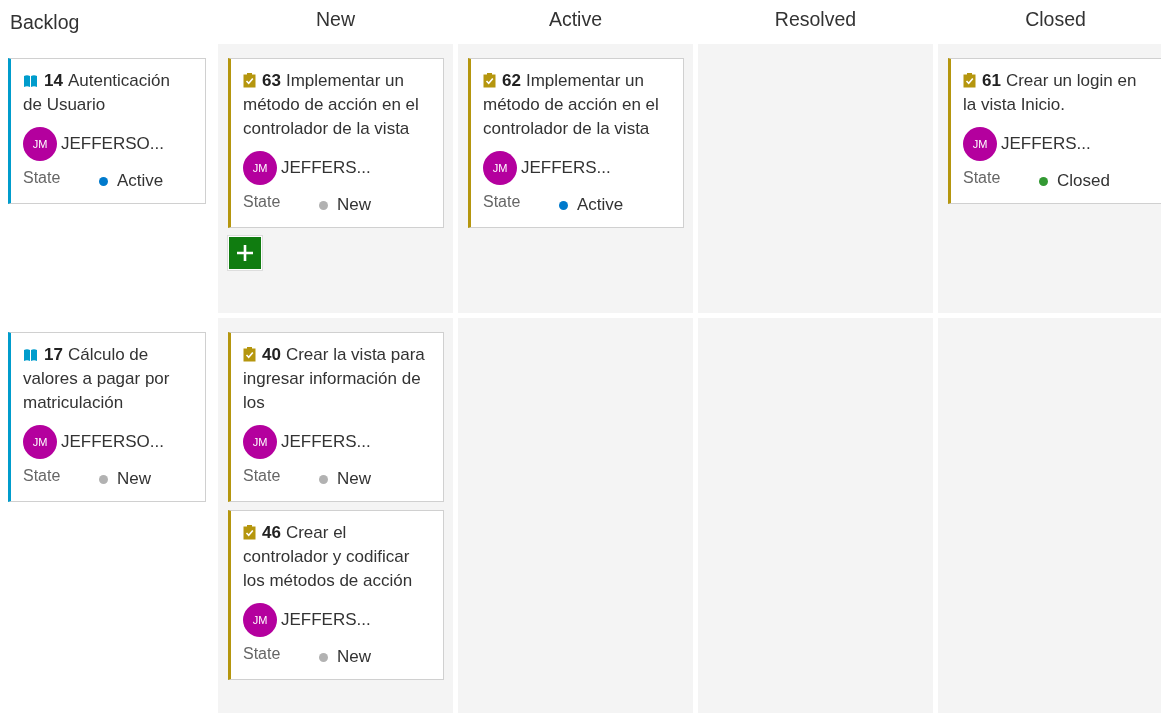 This screenshot has height=713, width=1161. Describe the element at coordinates (1055, 19) in the screenshot. I see `column-header: Closed` at that location.